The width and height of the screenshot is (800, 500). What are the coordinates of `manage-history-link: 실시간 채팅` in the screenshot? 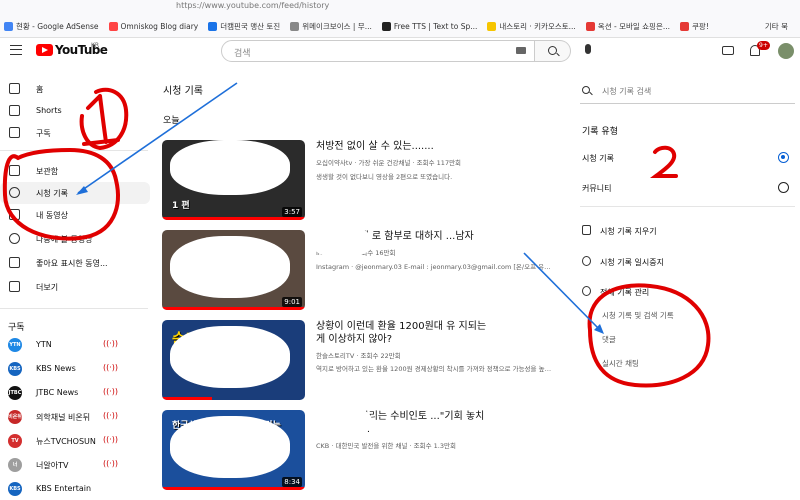 It's located at (620, 363).